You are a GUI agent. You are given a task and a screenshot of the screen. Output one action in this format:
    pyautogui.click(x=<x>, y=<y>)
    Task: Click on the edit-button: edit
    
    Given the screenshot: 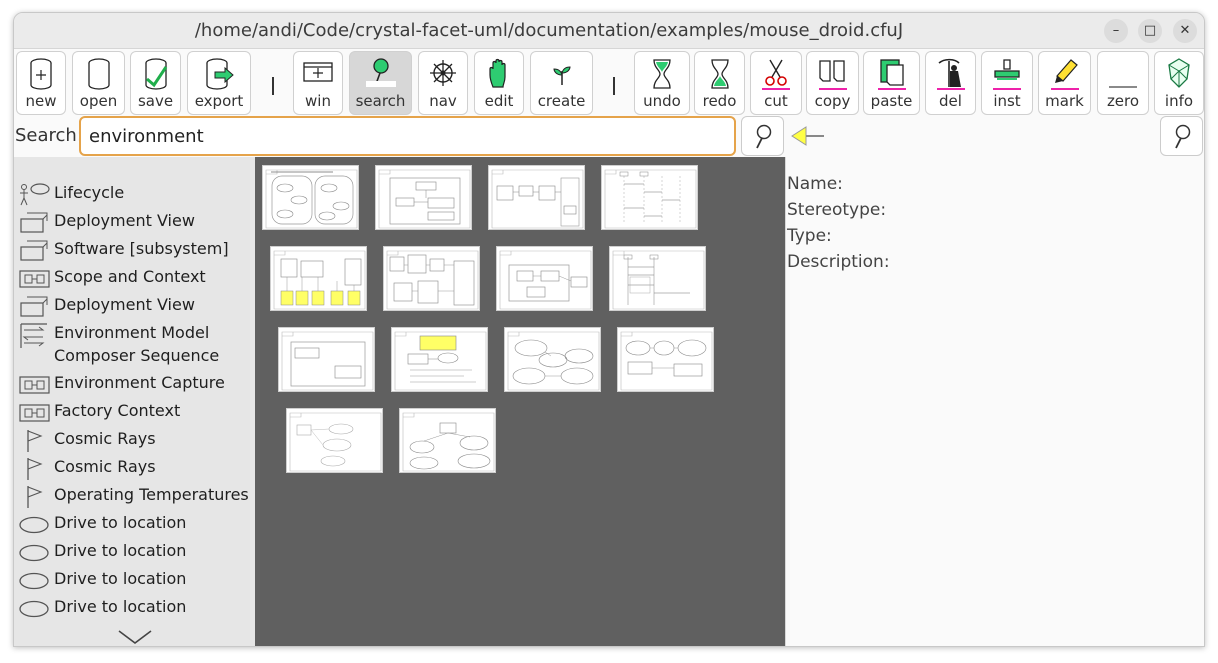 What is the action you would take?
    pyautogui.click(x=499, y=83)
    